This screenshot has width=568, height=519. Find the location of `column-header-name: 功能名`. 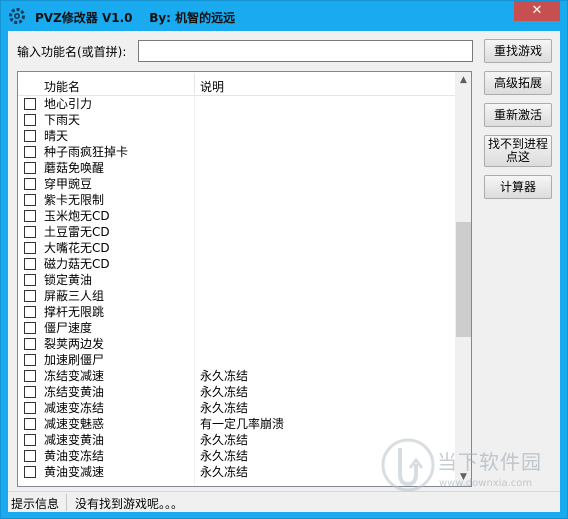

column-header-name: 功能名 is located at coordinates (62, 86).